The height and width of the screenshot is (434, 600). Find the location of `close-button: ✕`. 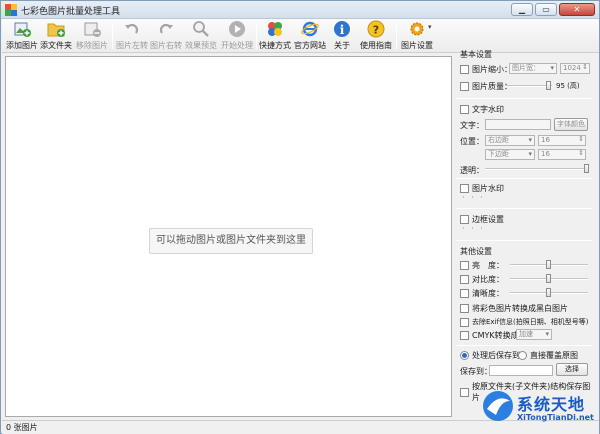

close-button: ✕ is located at coordinates (577, 9).